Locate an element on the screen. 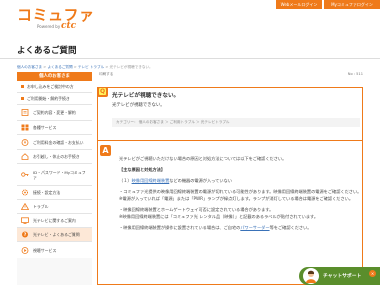  question-title: 光テレビが視聴できない。 is located at coordinates (146, 96).